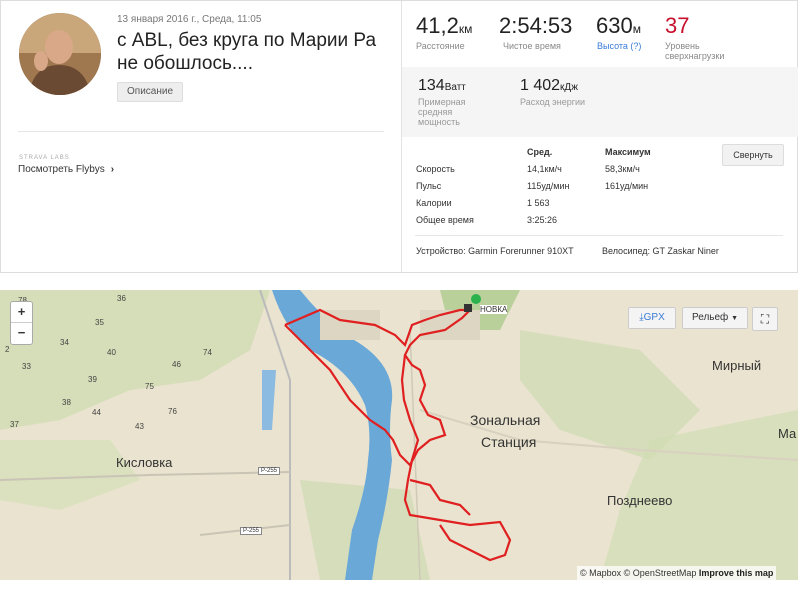 The width and height of the screenshot is (798, 589). I want to click on distance-unit: км, so click(465, 29).